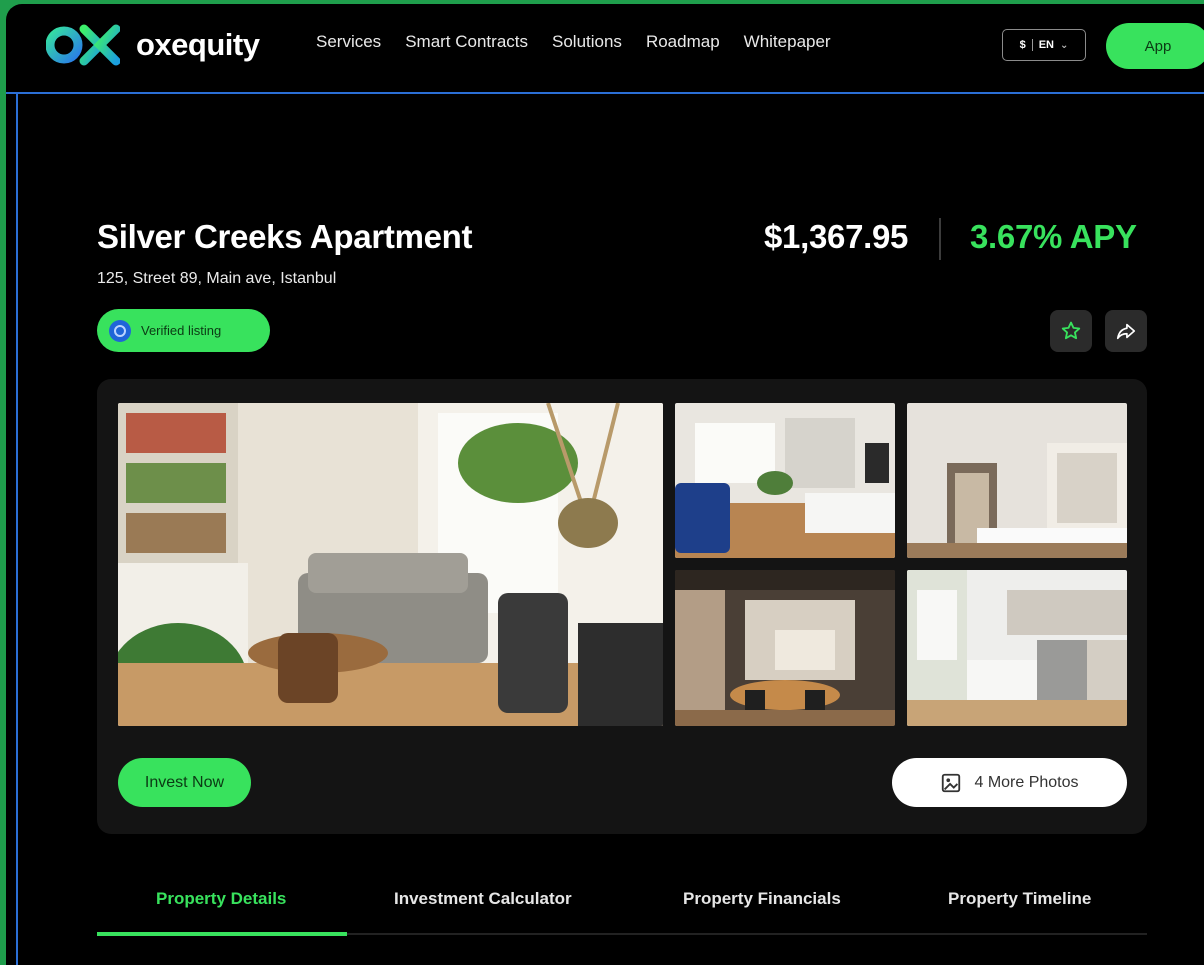  I want to click on image-icon, so click(951, 782).